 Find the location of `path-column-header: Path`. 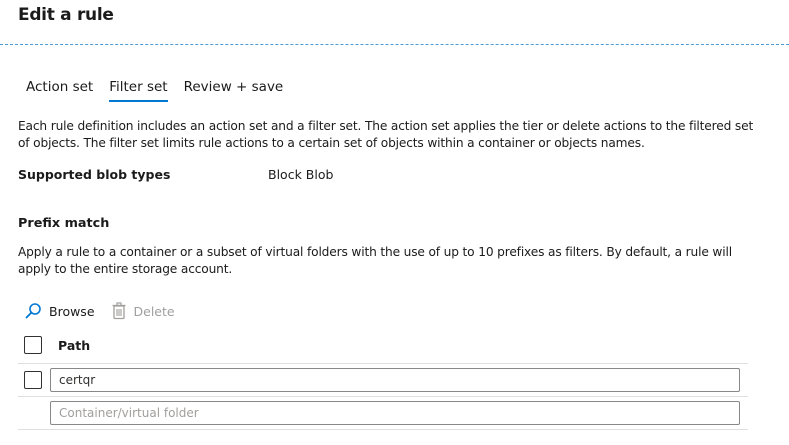

path-column-header: Path is located at coordinates (74, 345).